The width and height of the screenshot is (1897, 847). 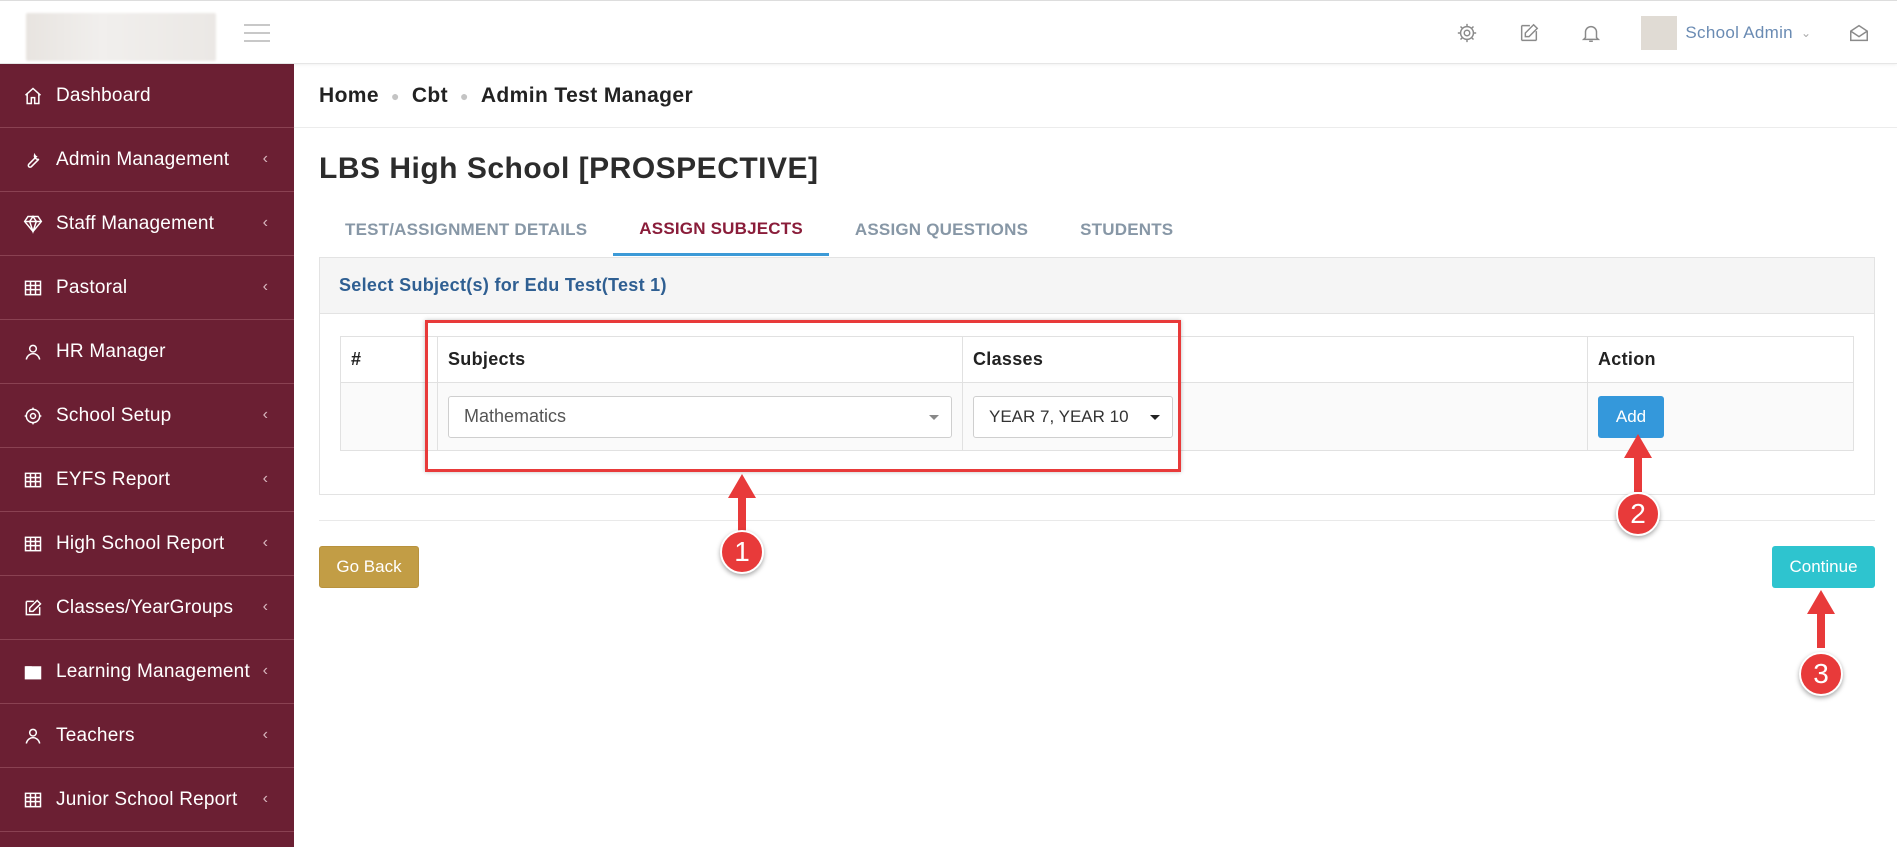 What do you see at coordinates (1805, 33) in the screenshot?
I see `chevron-down-icon: ⌄` at bounding box center [1805, 33].